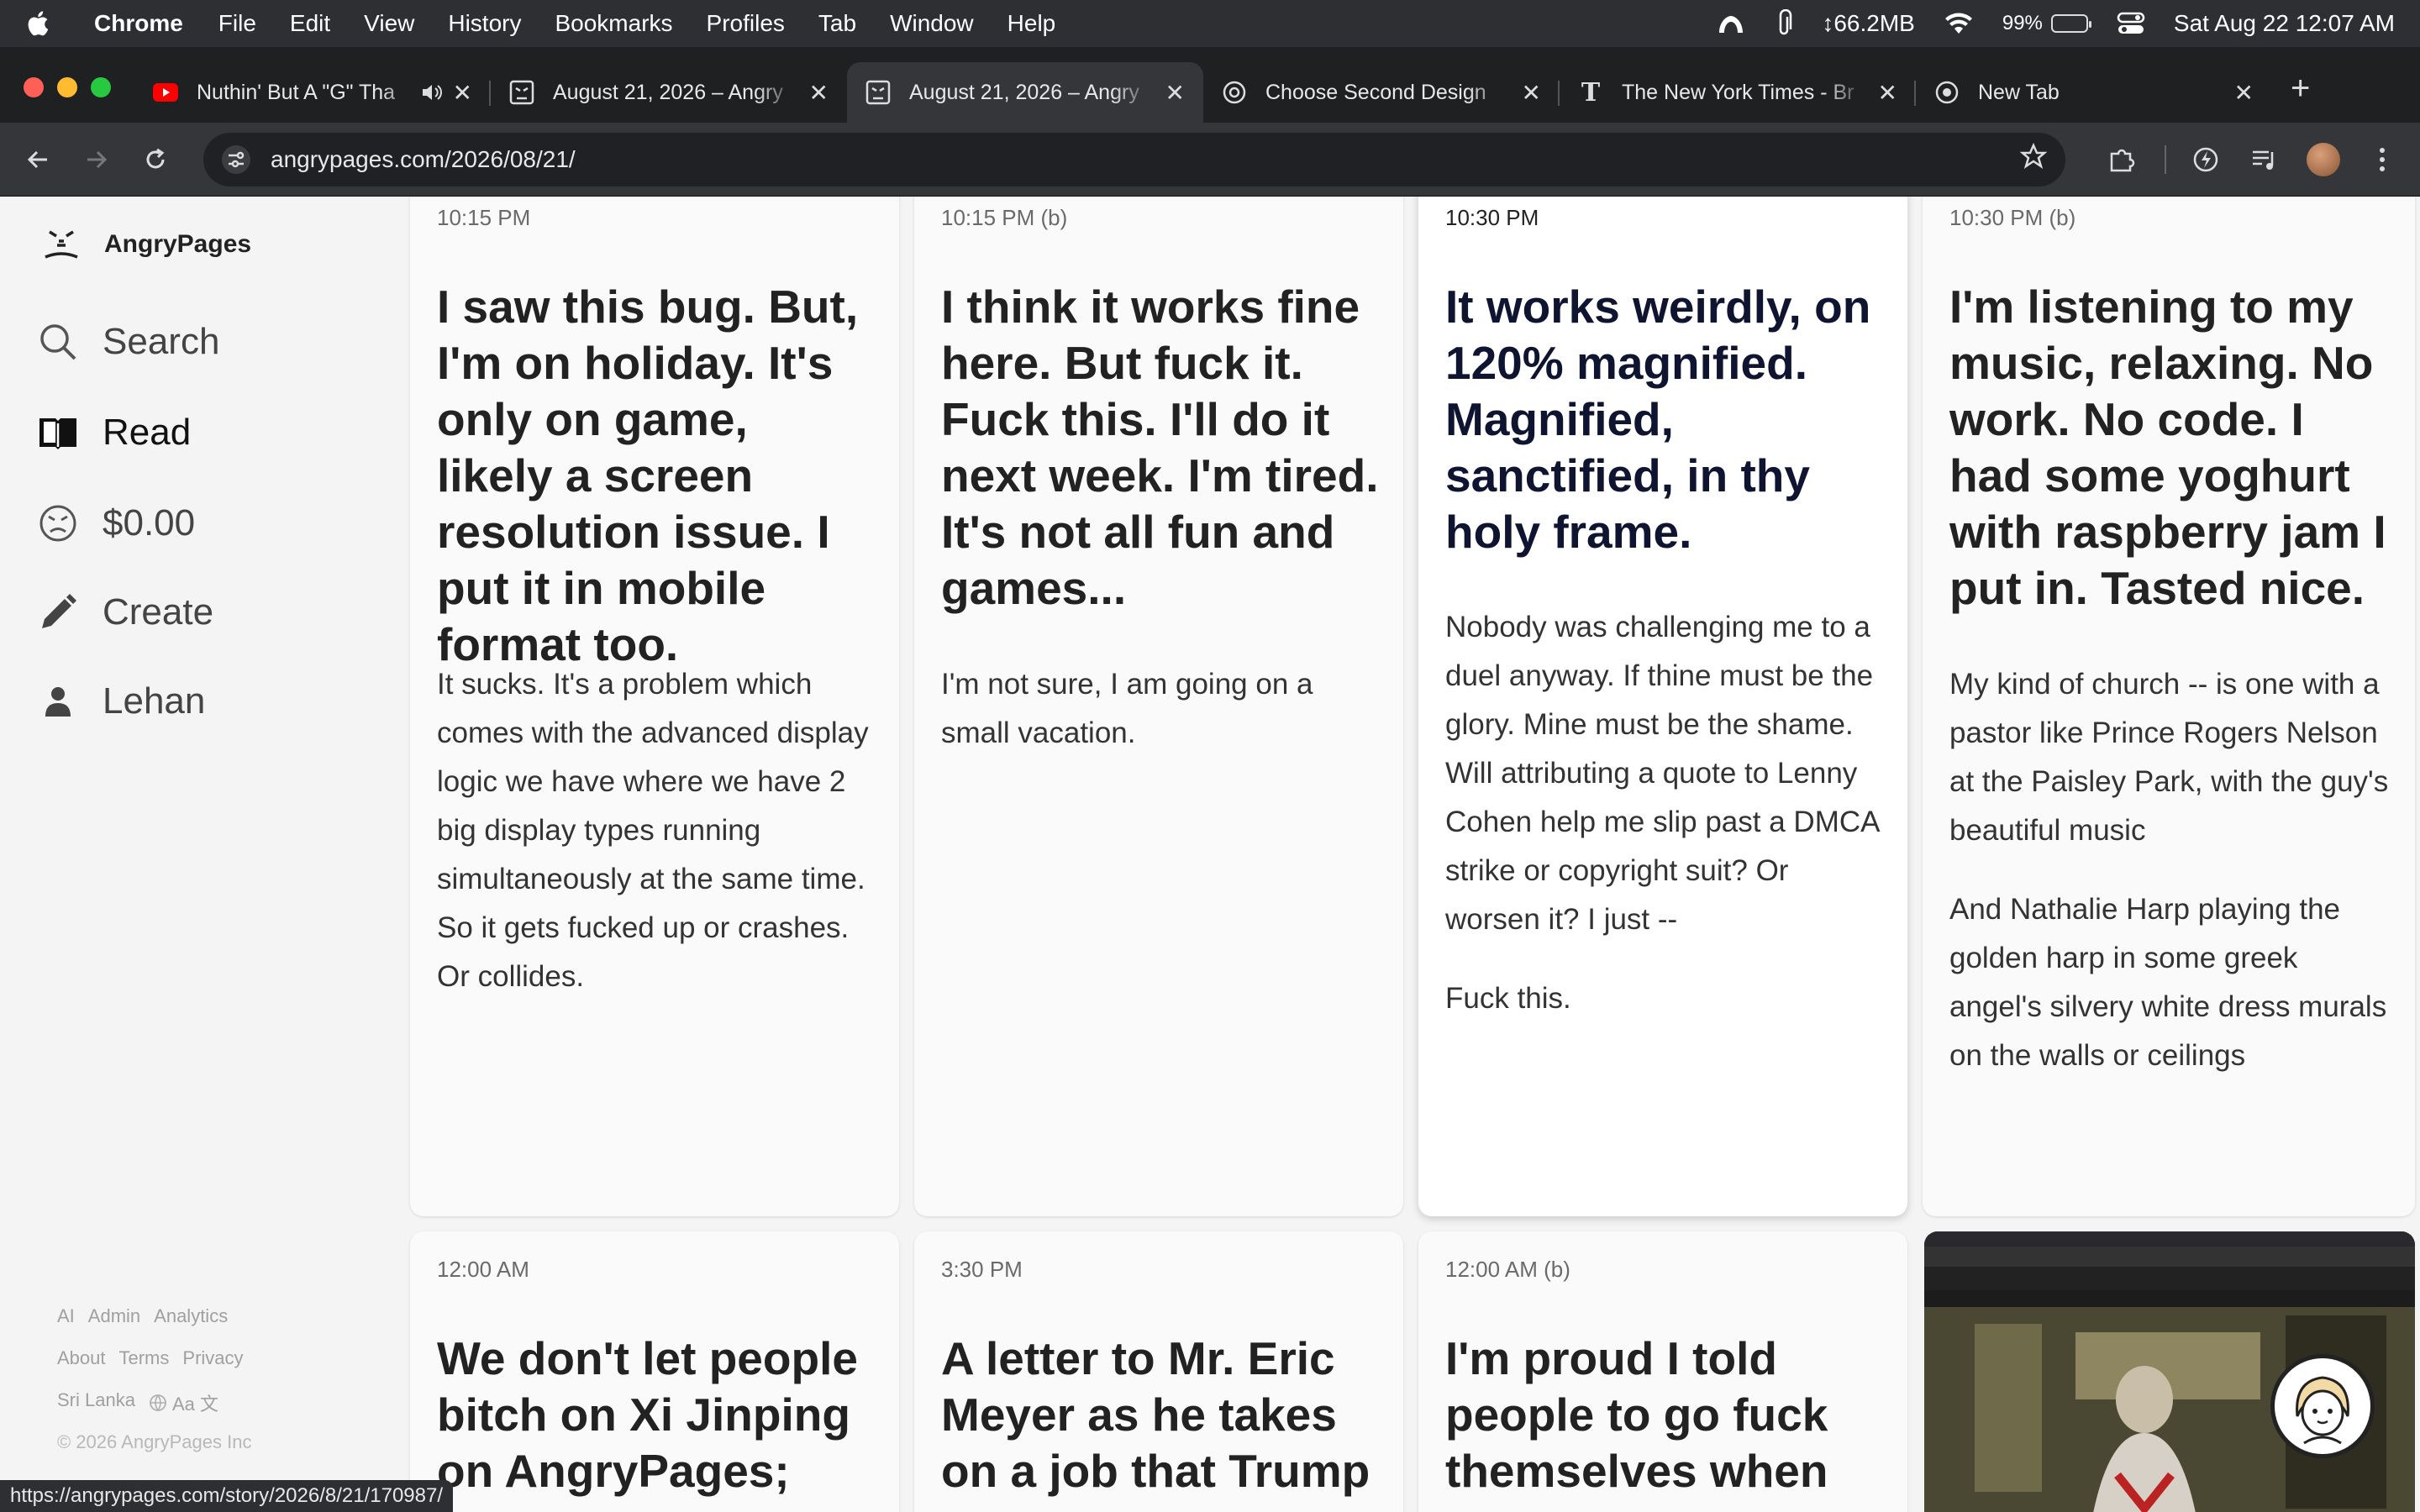 Image resolution: width=2420 pixels, height=1512 pixels. What do you see at coordinates (114, 433) in the screenshot?
I see `sidebar-item-read: Read` at bounding box center [114, 433].